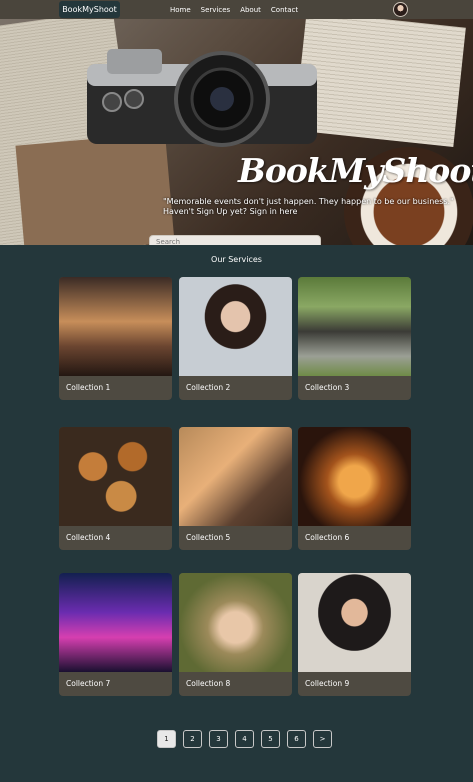 Image resolution: width=473 pixels, height=782 pixels. I want to click on collection-card-9: Collection 9, so click(354, 634).